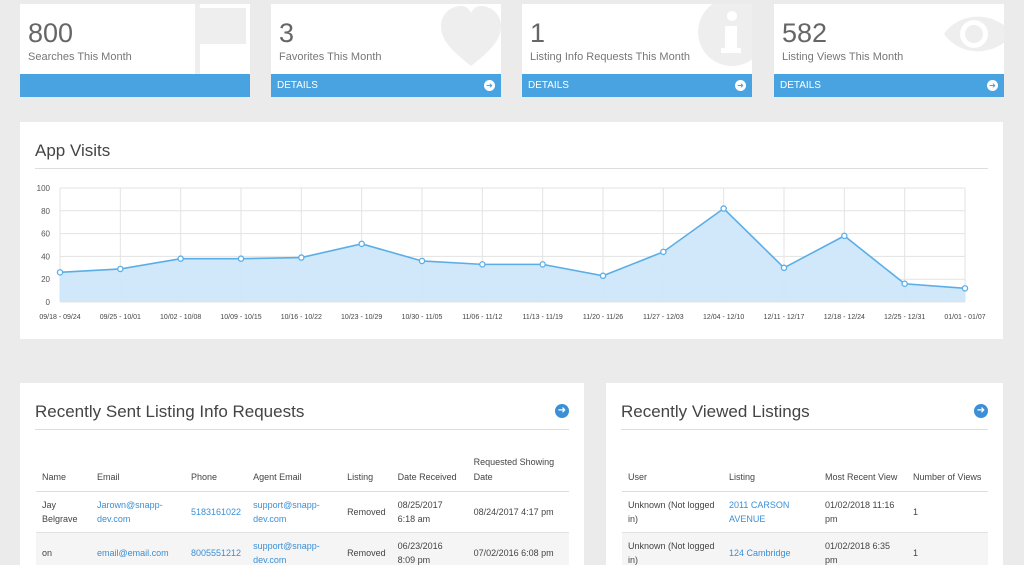  I want to click on cell-listing-link: 2011 CARSON AVENUE, so click(771, 512).